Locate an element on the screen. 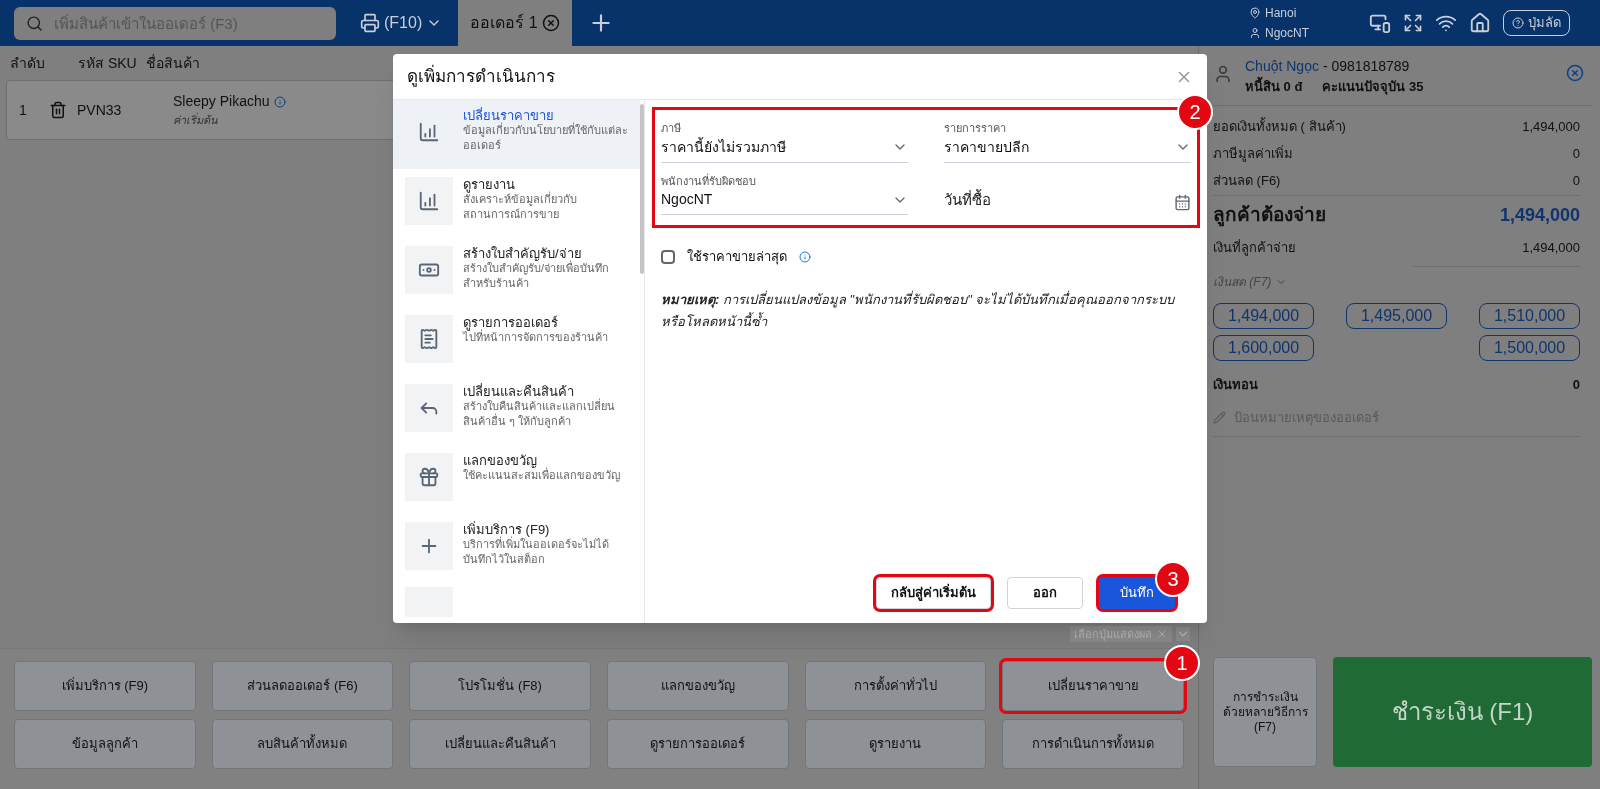  action-button: ลบสินค้าทั้งหมด is located at coordinates (302, 744).